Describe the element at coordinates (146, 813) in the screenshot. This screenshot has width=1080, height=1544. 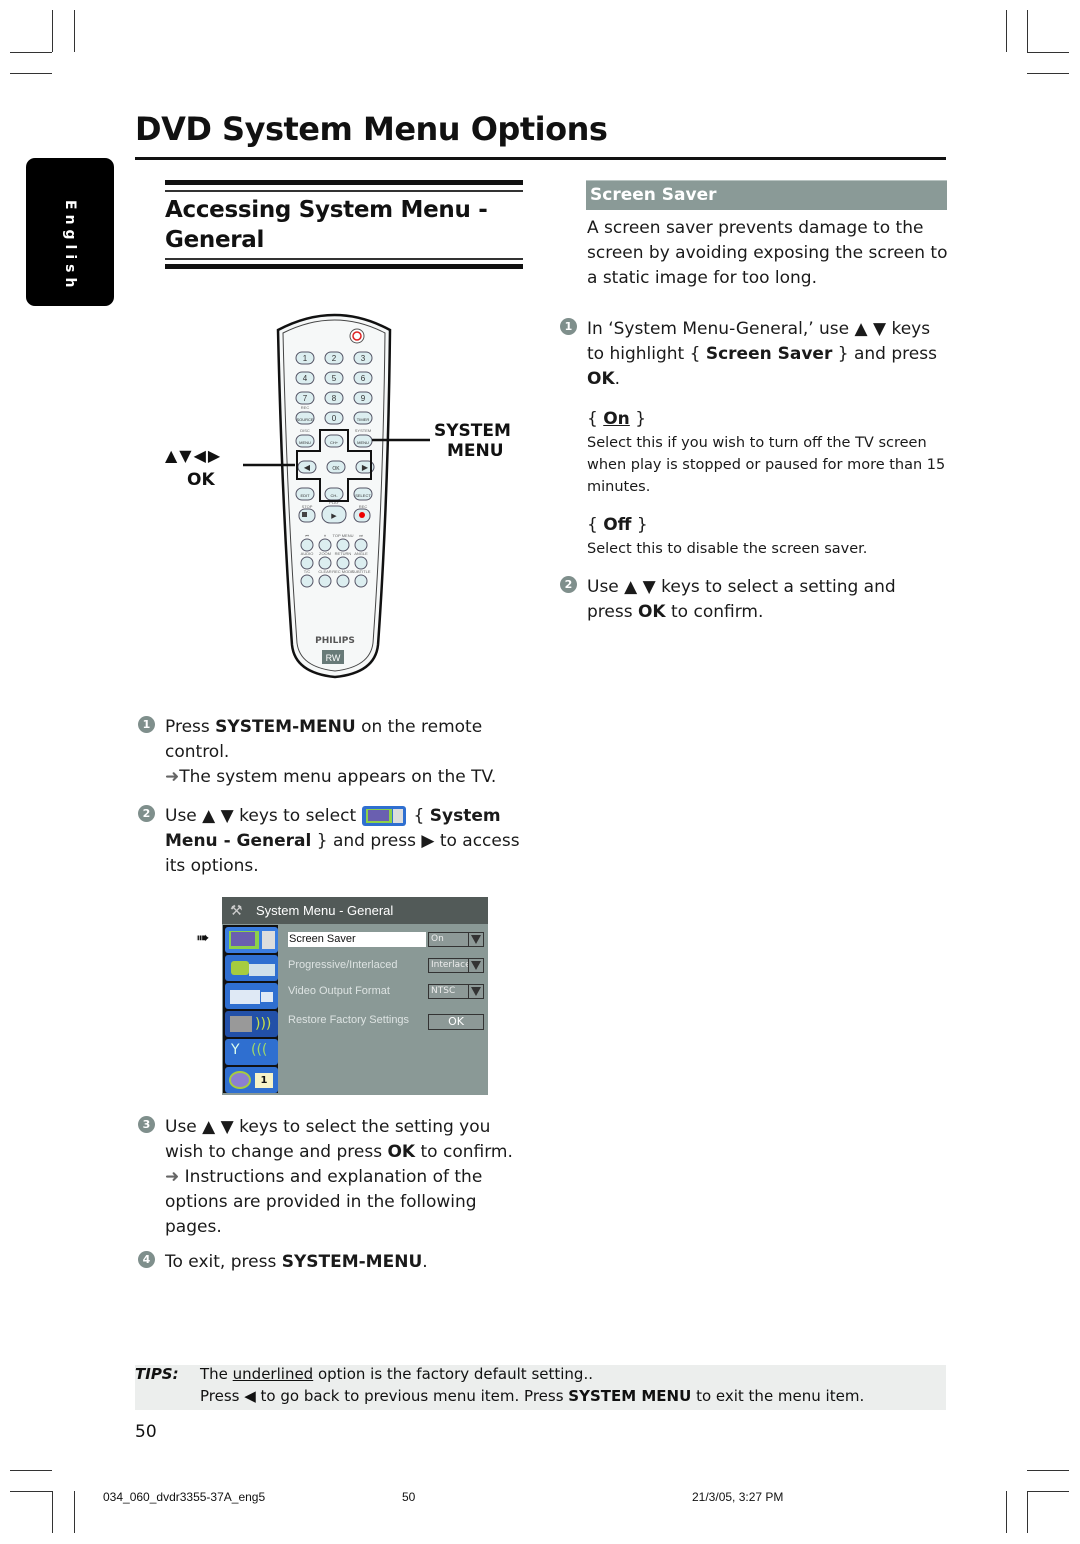
I see `step-number: 2` at that location.